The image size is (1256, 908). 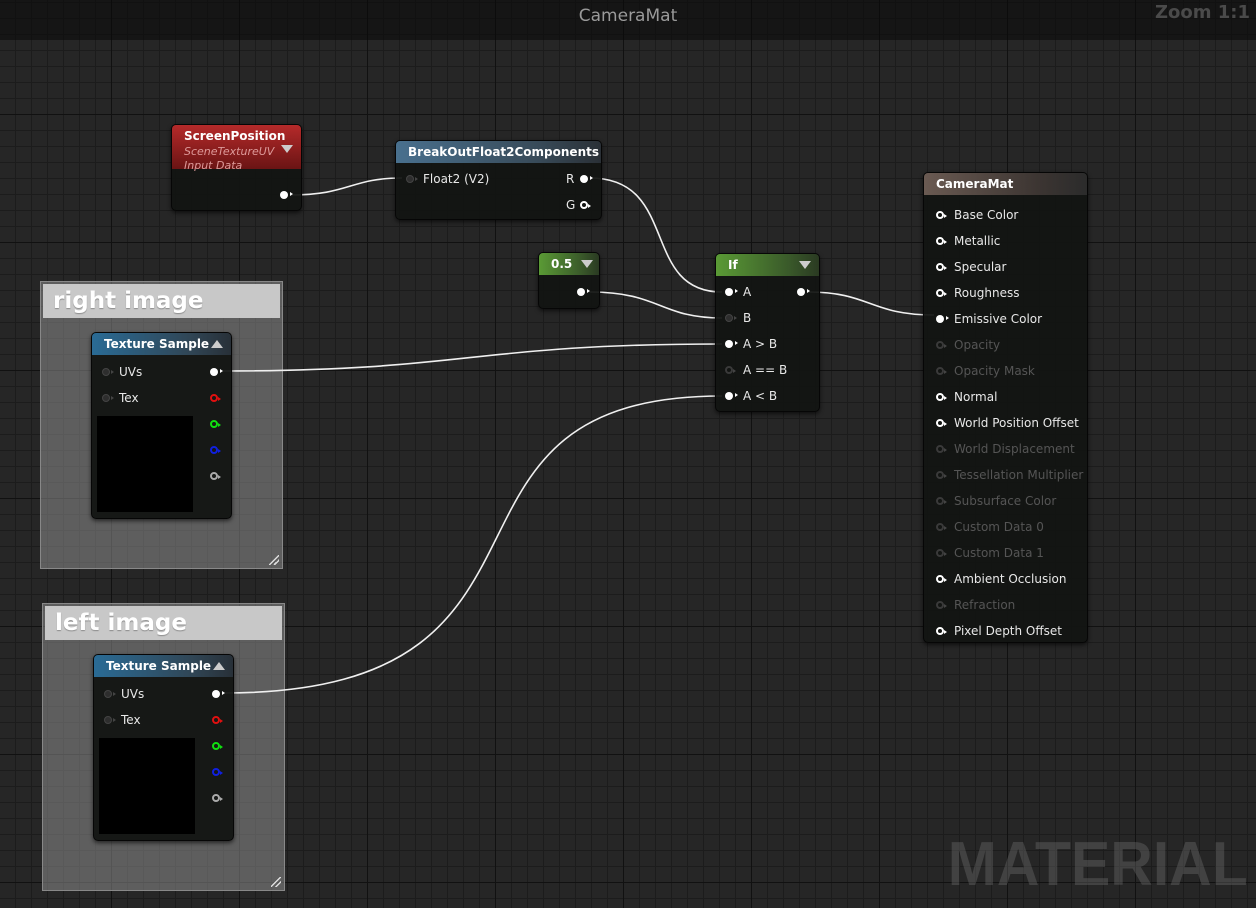 I want to click on breakout-float2-node: BreakOutFloat2Components Float2 (V2) R G, so click(x=498, y=180).